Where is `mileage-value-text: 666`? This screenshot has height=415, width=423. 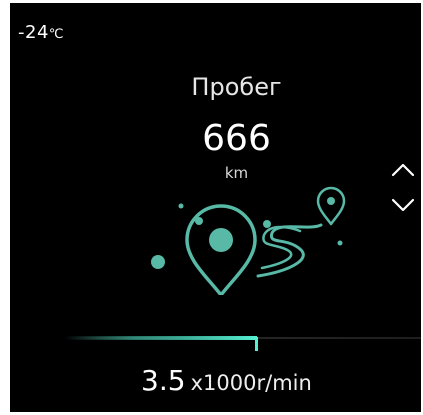 mileage-value-text: 666 is located at coordinates (236, 138).